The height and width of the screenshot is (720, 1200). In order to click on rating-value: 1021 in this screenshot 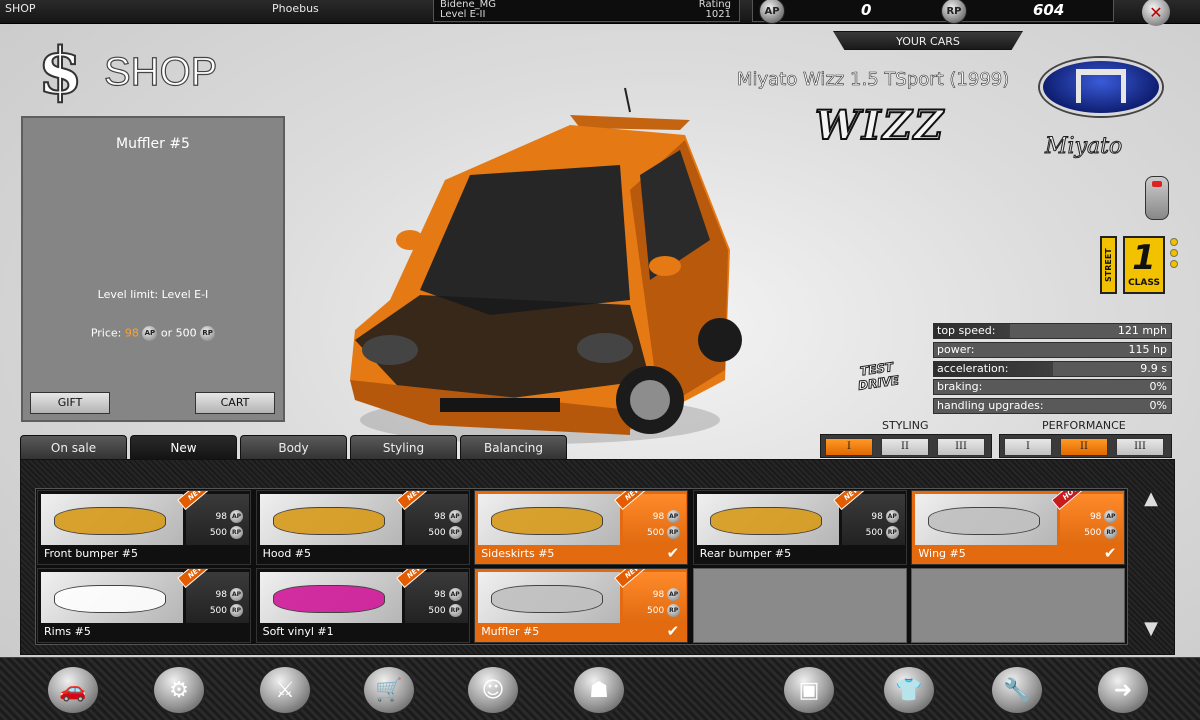, I will do `click(718, 14)`.